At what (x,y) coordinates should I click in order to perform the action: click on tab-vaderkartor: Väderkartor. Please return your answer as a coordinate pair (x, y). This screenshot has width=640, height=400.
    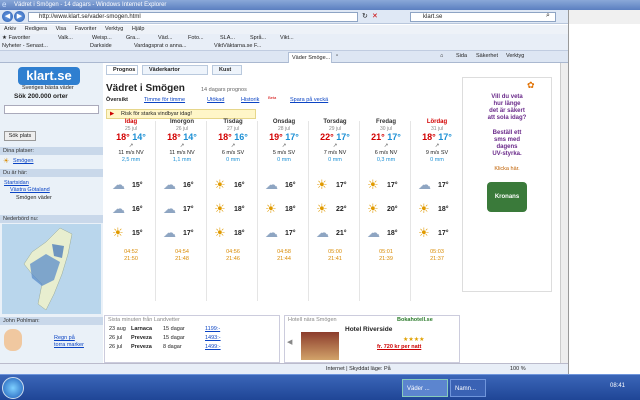
    Looking at the image, I should click on (175, 70).